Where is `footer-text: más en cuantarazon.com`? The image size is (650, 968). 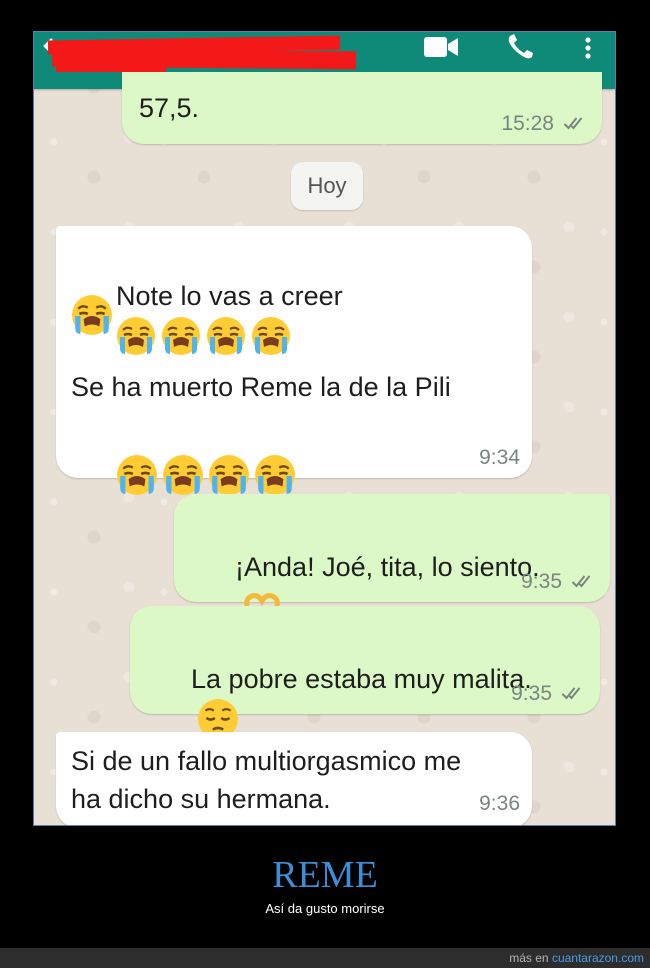
footer-text: más en cuantarazon.com is located at coordinates (576, 958).